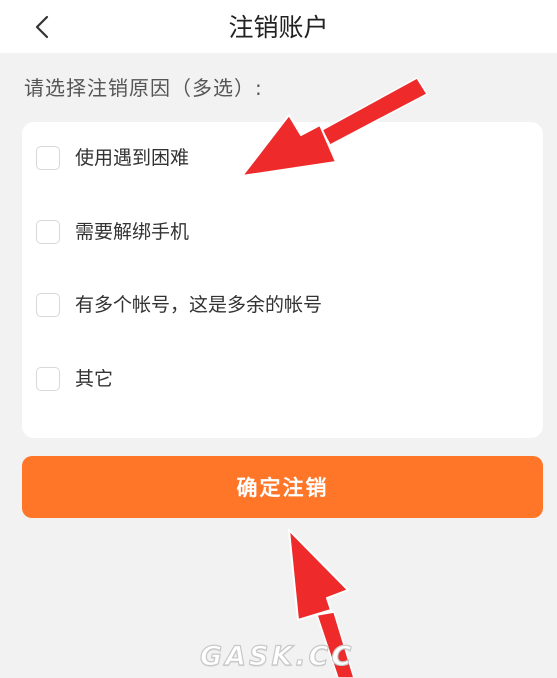 The image size is (557, 678). I want to click on reason-option-other: 其它, so click(74, 379).